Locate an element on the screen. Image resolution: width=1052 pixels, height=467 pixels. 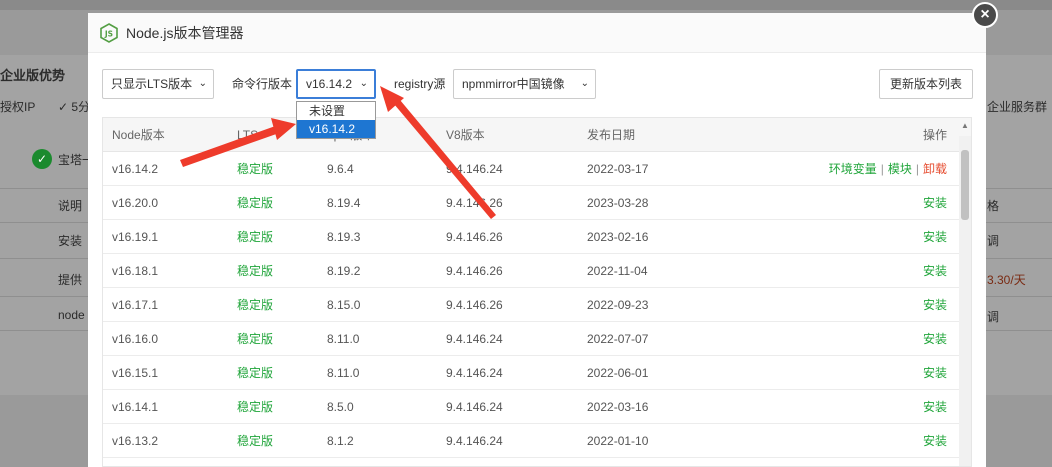
dropdown-option-v16-14-2: v16.14.2 is located at coordinates (336, 129).